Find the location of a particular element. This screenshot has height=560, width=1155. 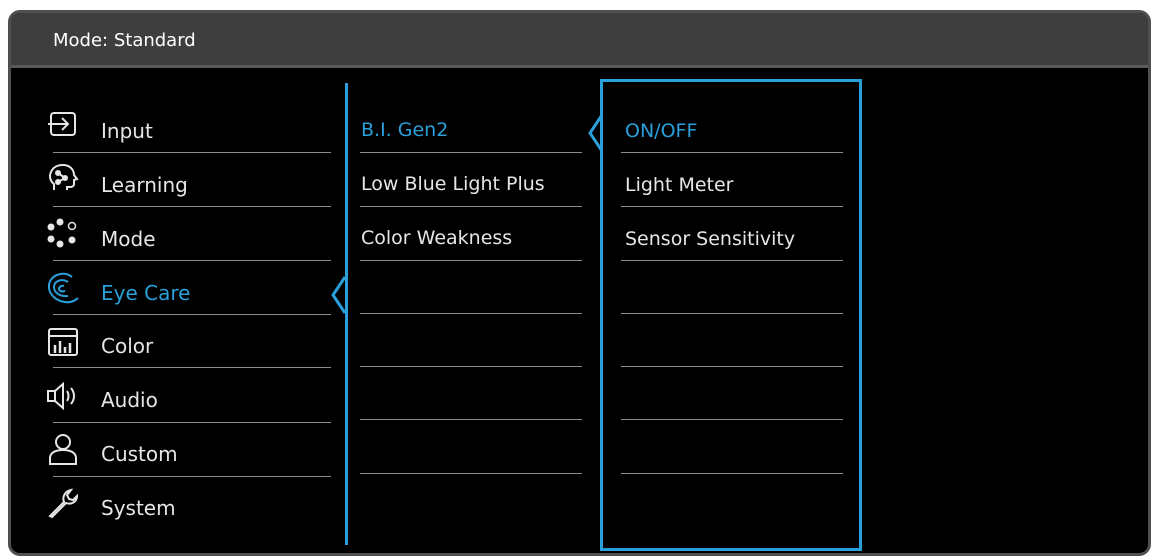

option-sensor-sensitivity: Sensor Sensitivity is located at coordinates (710, 239).